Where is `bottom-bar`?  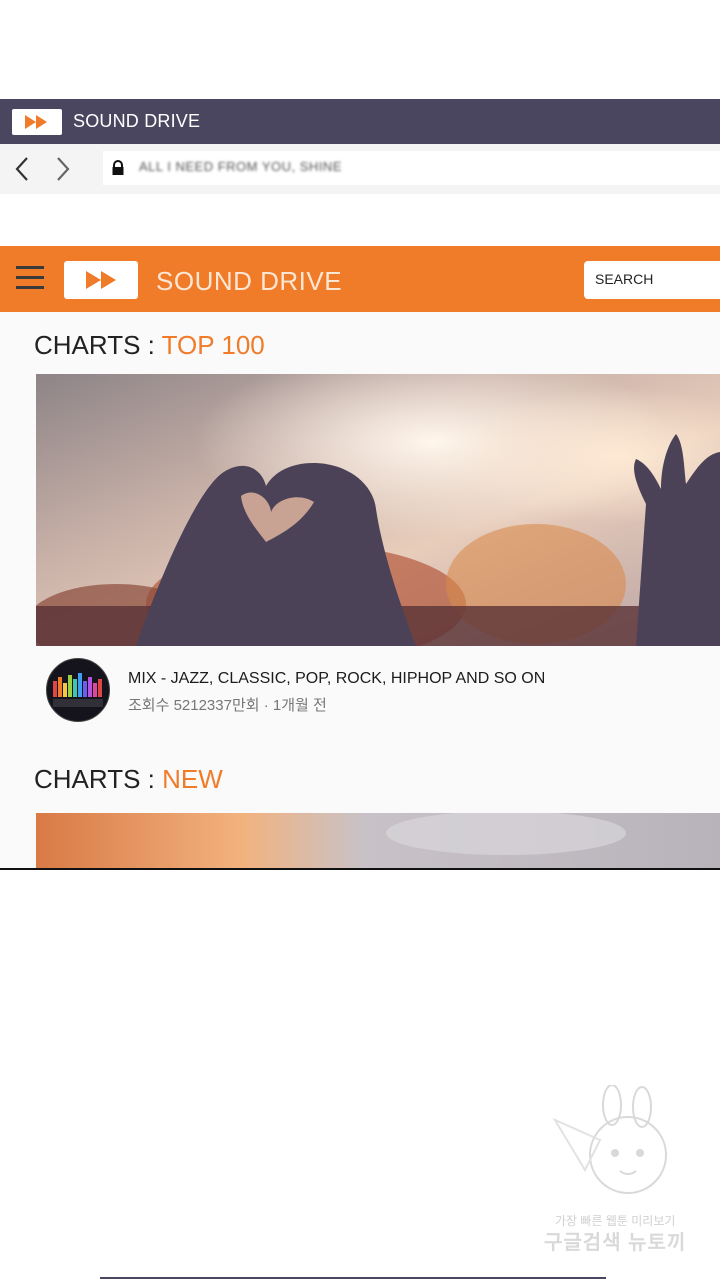 bottom-bar is located at coordinates (353, 1278).